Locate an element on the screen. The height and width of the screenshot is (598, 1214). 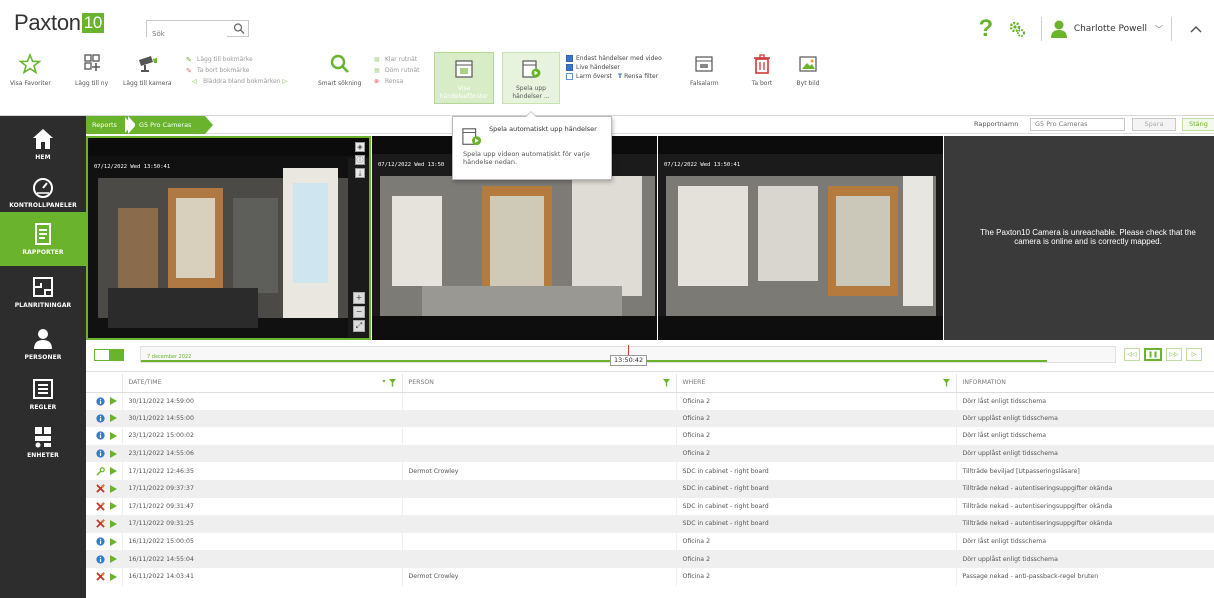
add-new-button: Lägg till ny is located at coordinates (91, 70).